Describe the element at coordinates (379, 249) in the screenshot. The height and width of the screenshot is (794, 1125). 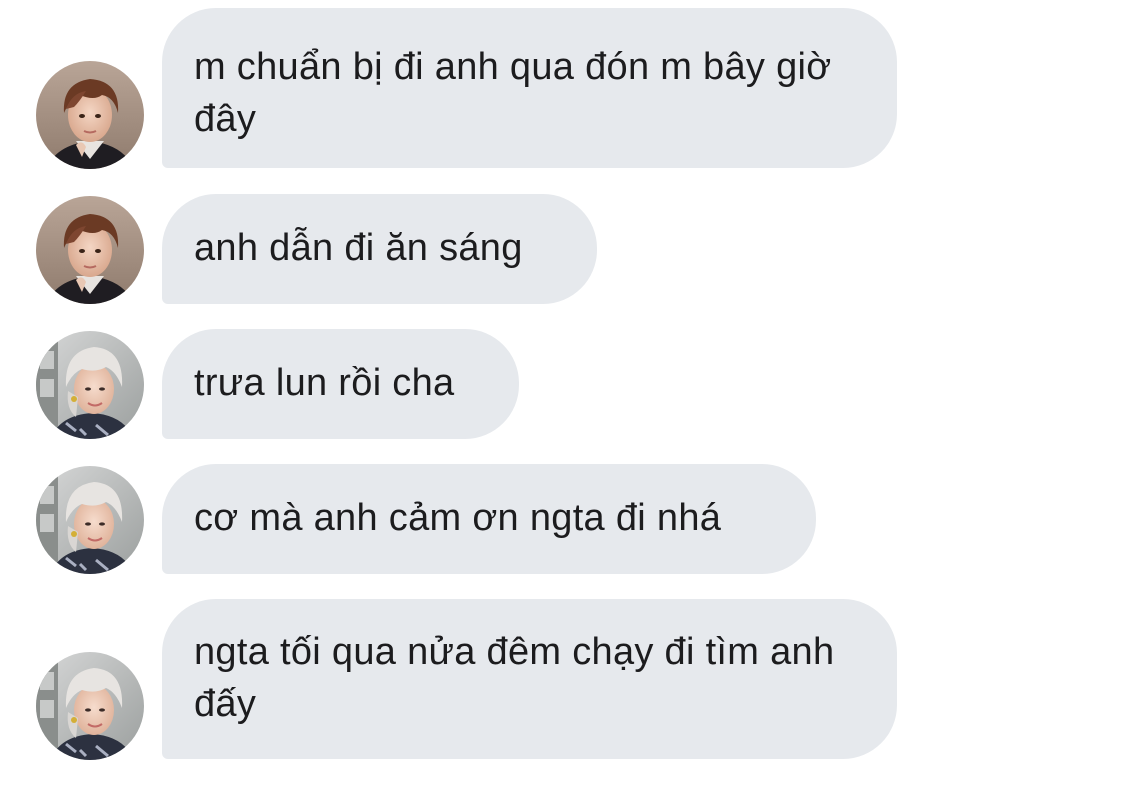
I see `message-bubble: anh dẫn đi ăn sáng` at that location.